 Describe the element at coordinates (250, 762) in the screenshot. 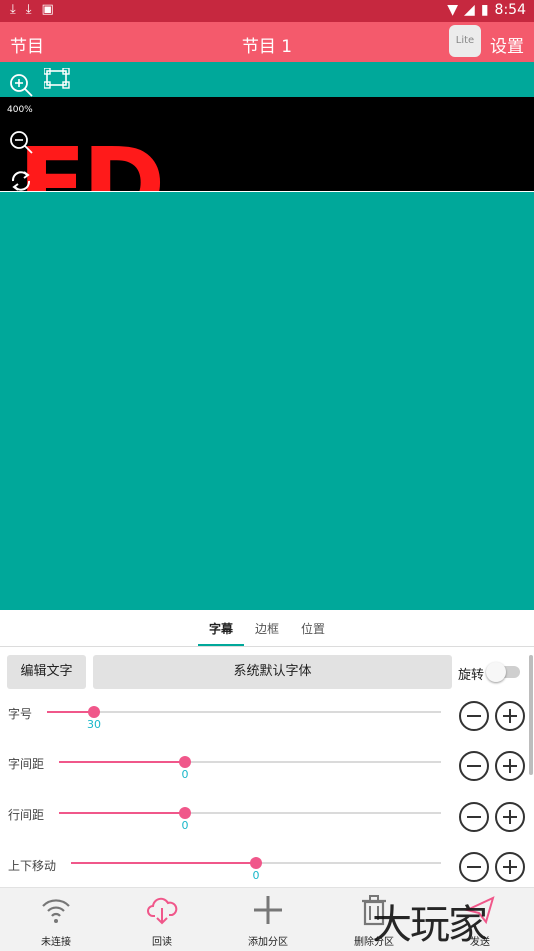

I see `char-spacing-slider` at that location.